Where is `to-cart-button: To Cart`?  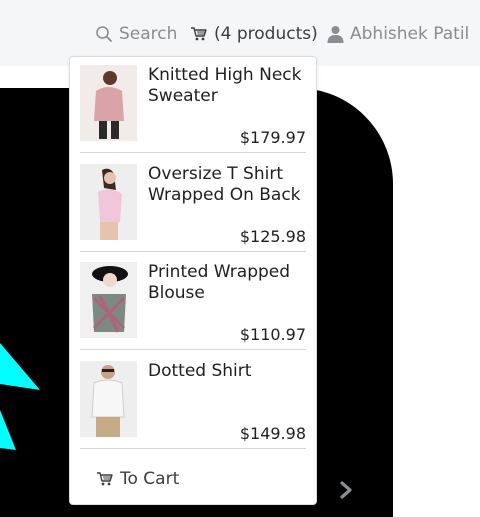 to-cart-button: To Cart is located at coordinates (137, 479).